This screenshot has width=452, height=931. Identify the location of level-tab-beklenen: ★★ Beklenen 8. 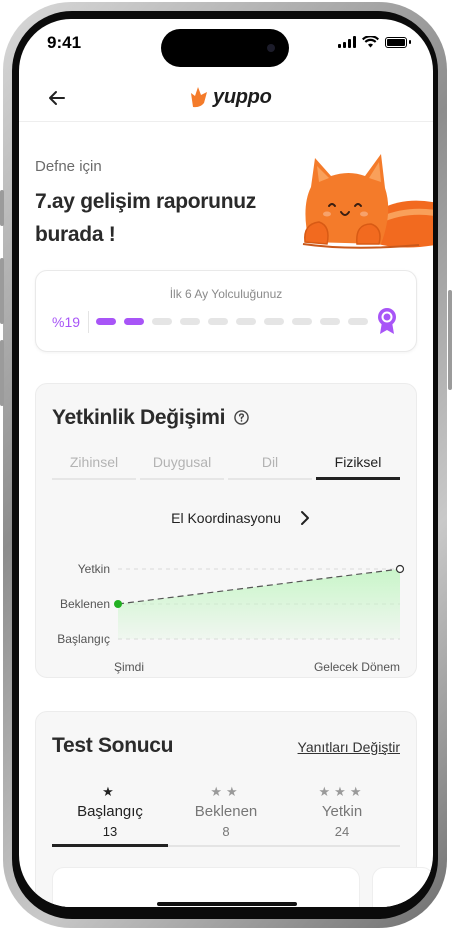
(226, 815).